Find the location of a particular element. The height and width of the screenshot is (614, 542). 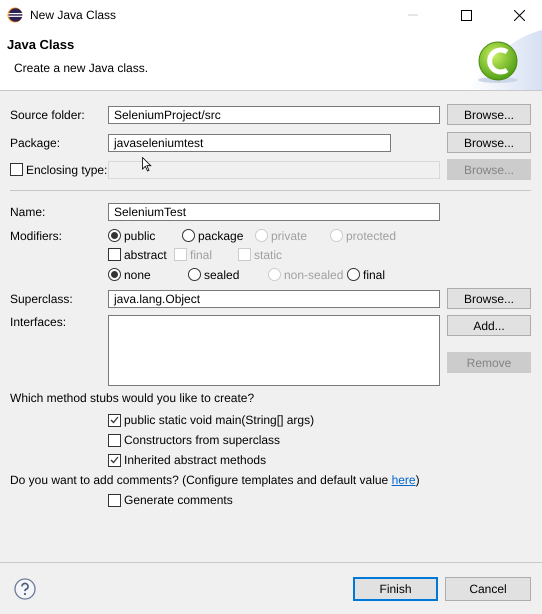

radio-label: non-sealed is located at coordinates (314, 275).